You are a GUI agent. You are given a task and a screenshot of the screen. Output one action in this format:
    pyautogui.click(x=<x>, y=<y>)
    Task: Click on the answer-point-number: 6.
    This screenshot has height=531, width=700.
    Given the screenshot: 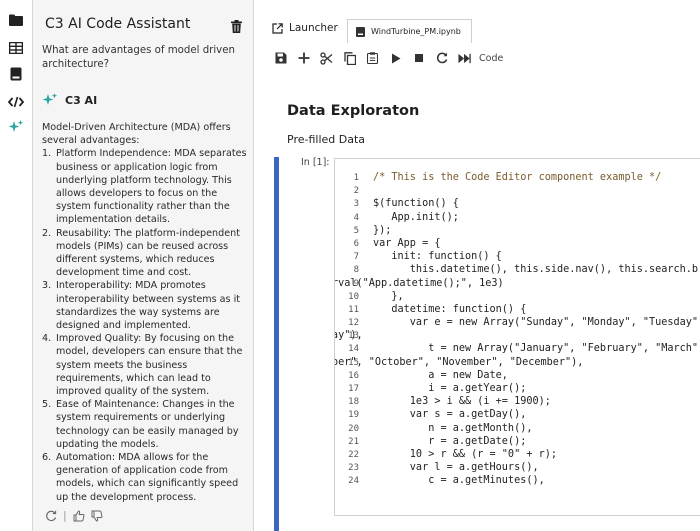 What is the action you would take?
    pyautogui.click(x=47, y=458)
    